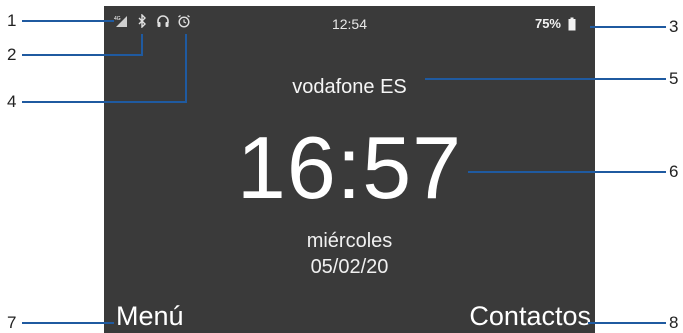 The width and height of the screenshot is (683, 333). I want to click on callout-7: 7, so click(12, 322).